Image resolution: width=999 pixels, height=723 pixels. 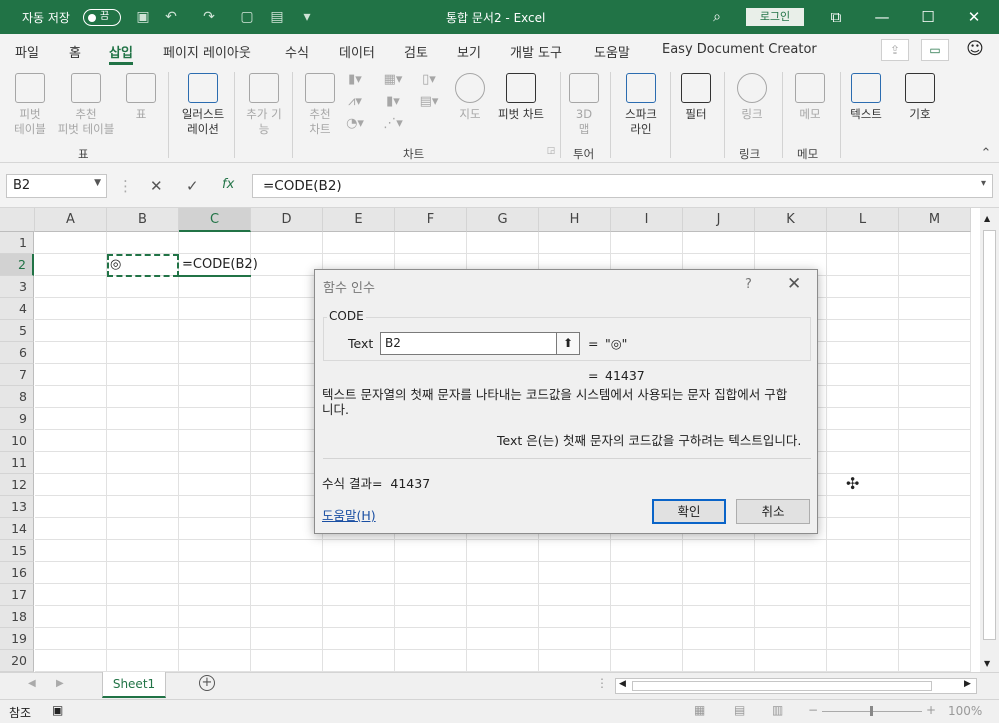 What do you see at coordinates (773, 511) in the screenshot?
I see `cancel-button: 취소` at bounding box center [773, 511].